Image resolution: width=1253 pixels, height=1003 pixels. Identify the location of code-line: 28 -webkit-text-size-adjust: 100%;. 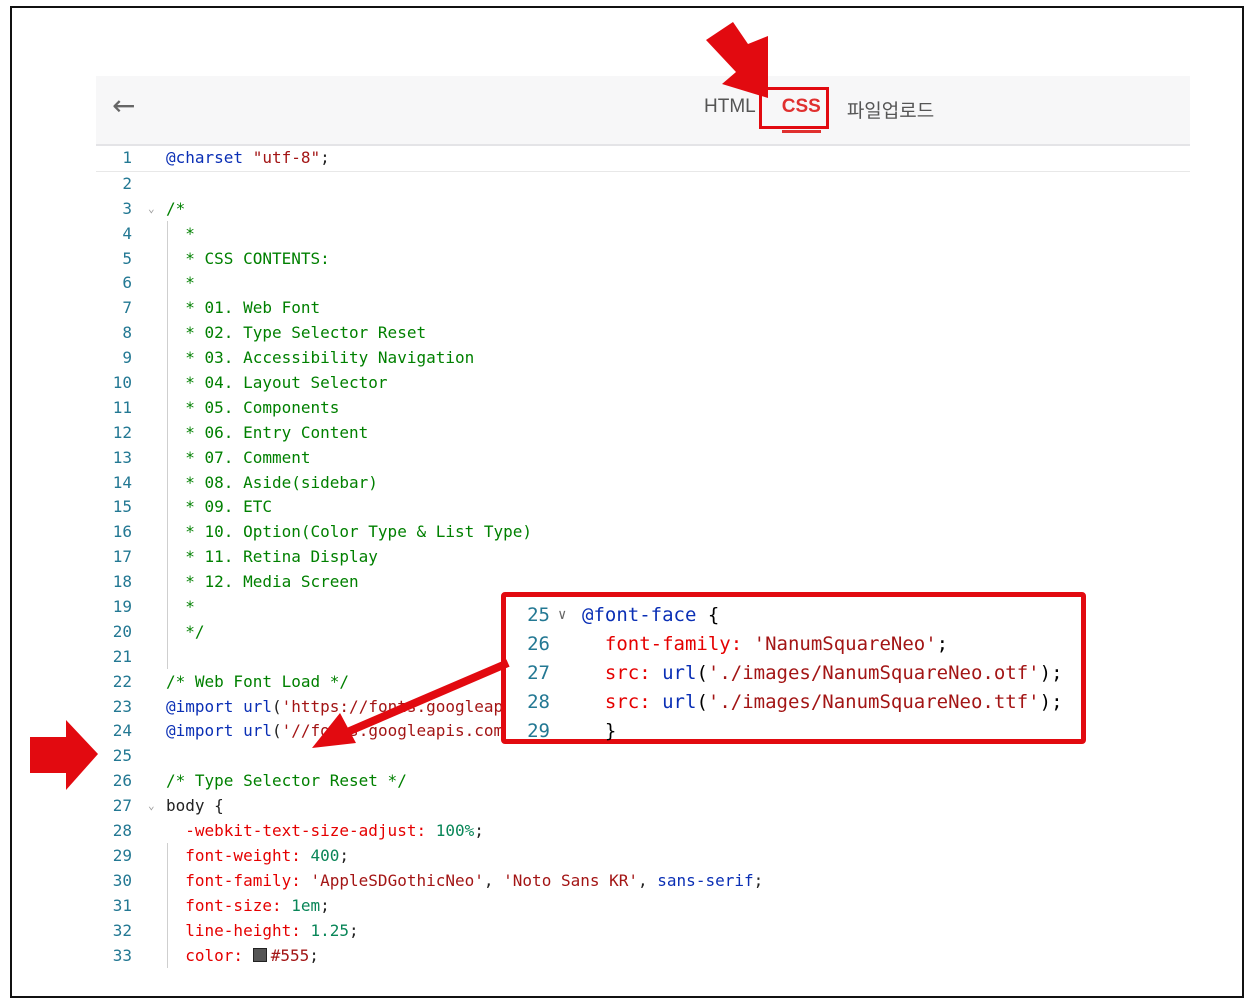
(643, 831).